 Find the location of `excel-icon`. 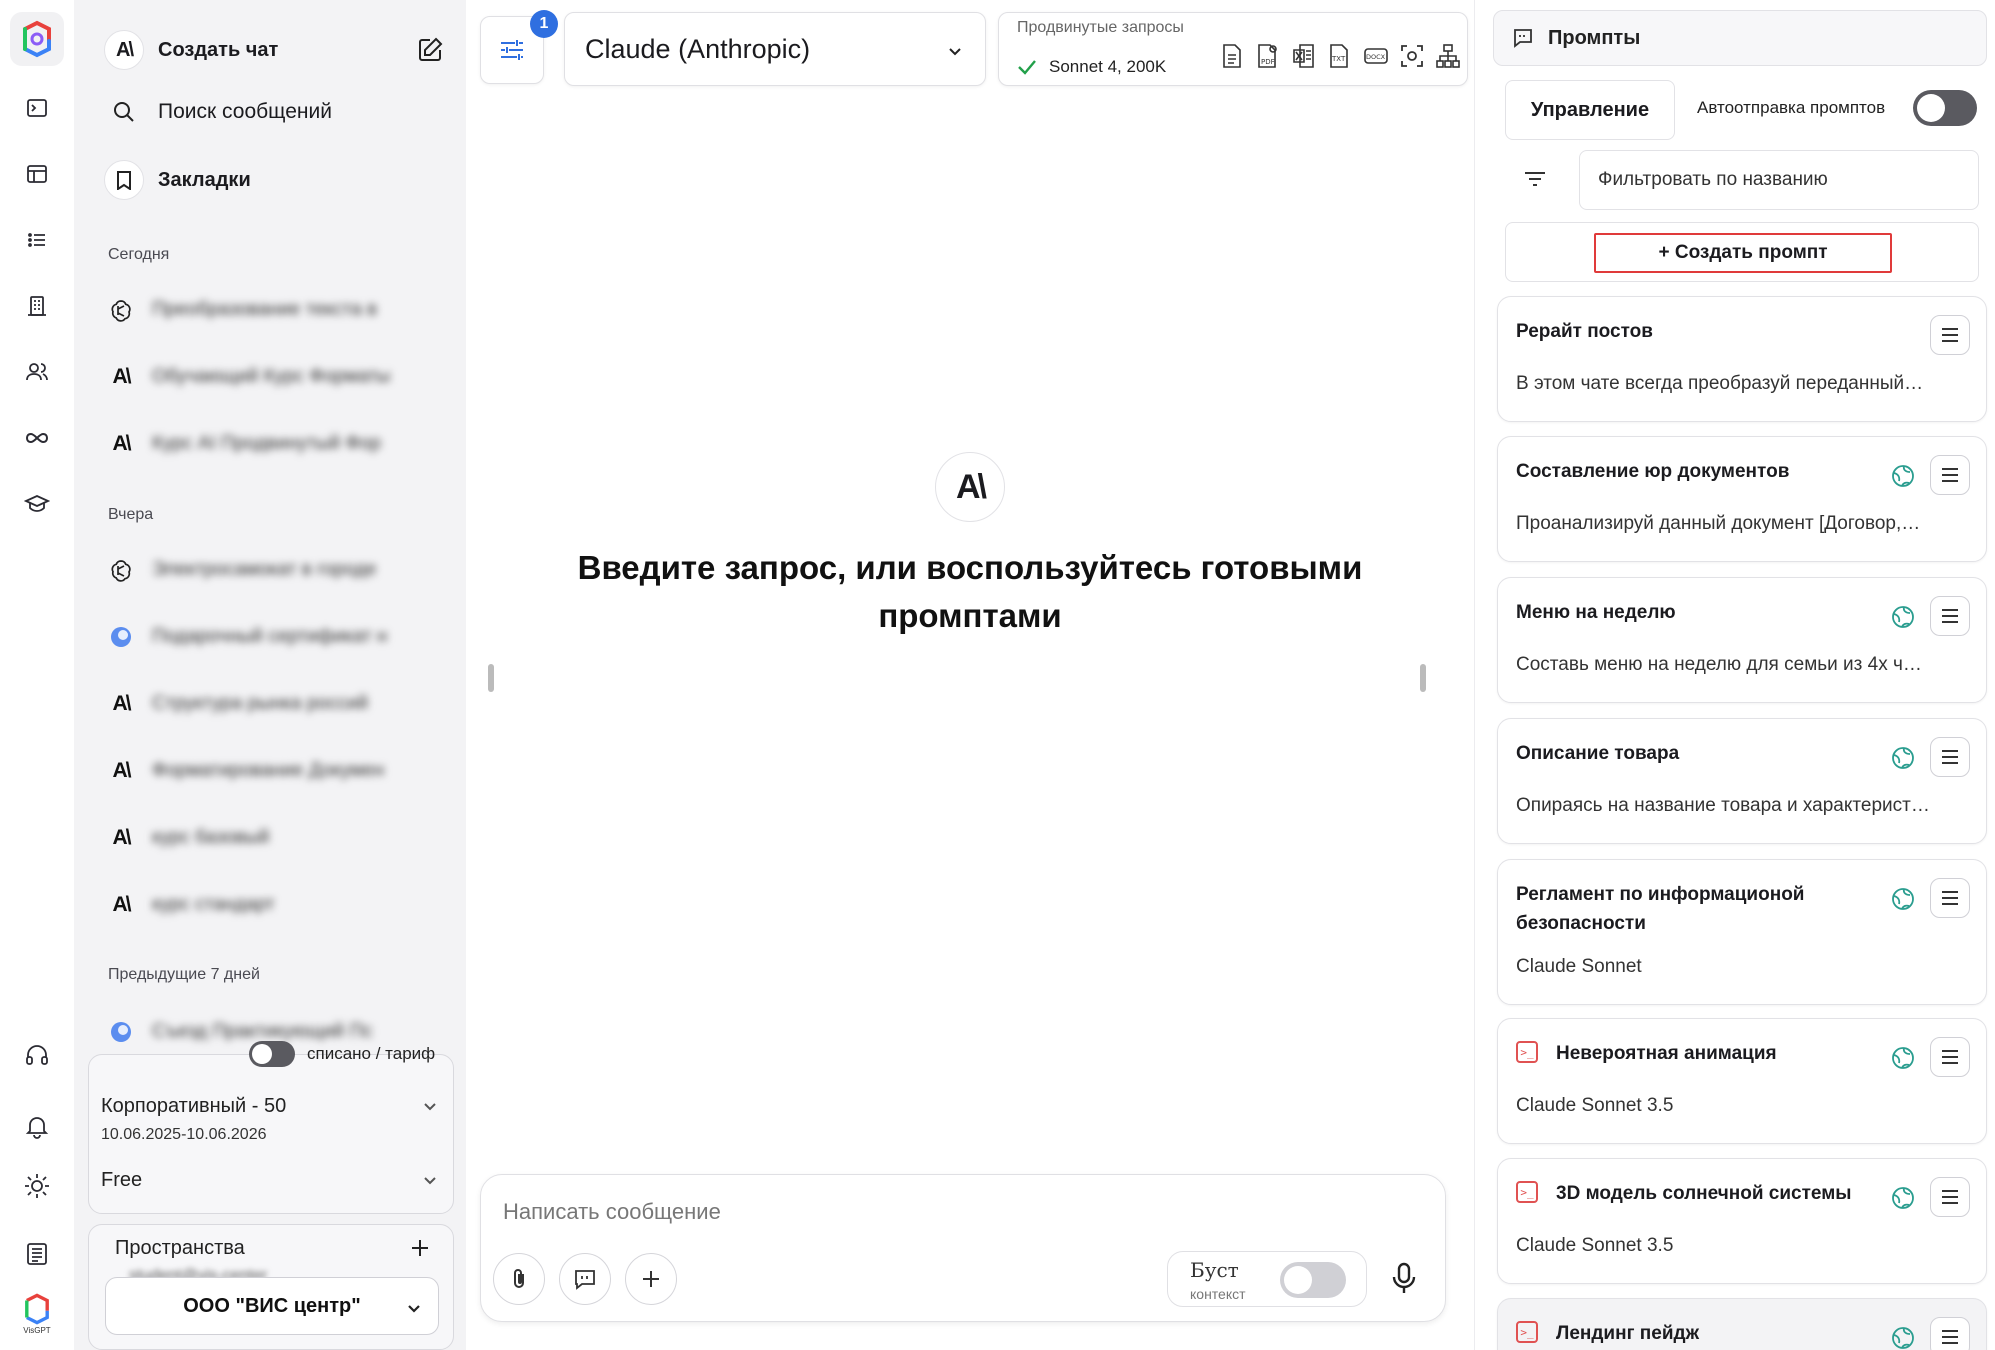

excel-icon is located at coordinates (1304, 56).